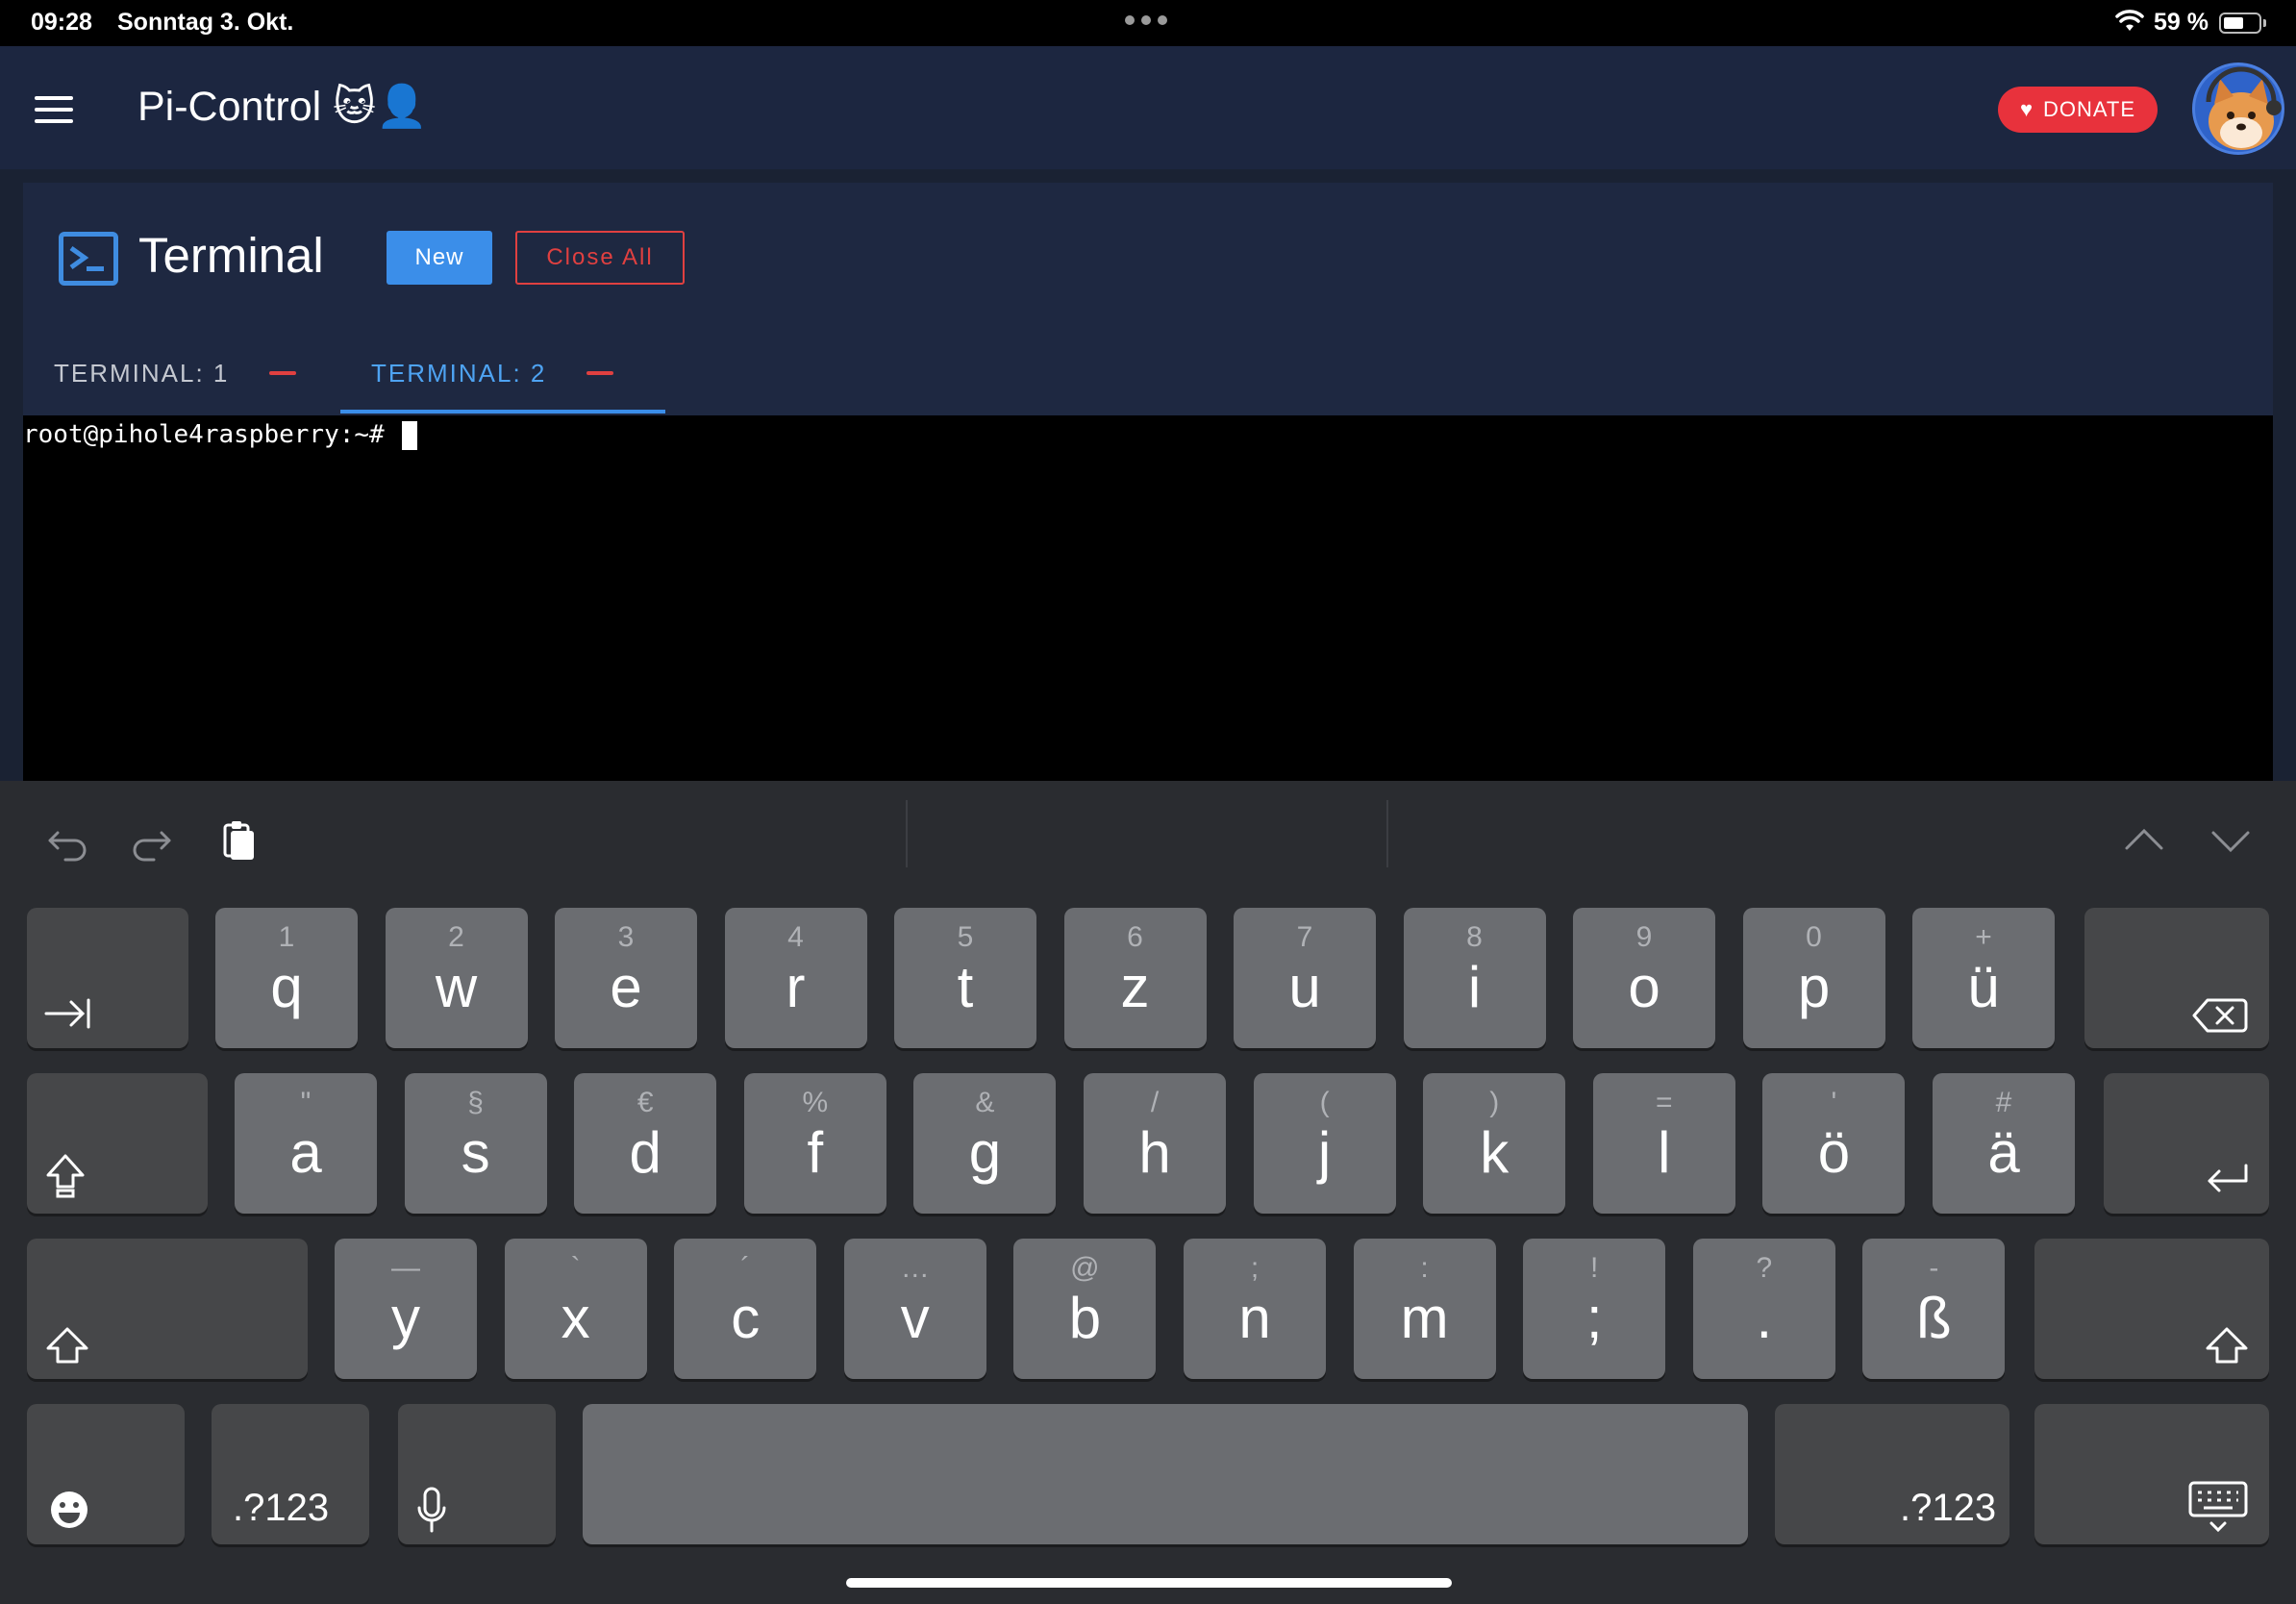 The image size is (2296, 1604). Describe the element at coordinates (406, 1309) in the screenshot. I see `key-row3-0: — y` at that location.